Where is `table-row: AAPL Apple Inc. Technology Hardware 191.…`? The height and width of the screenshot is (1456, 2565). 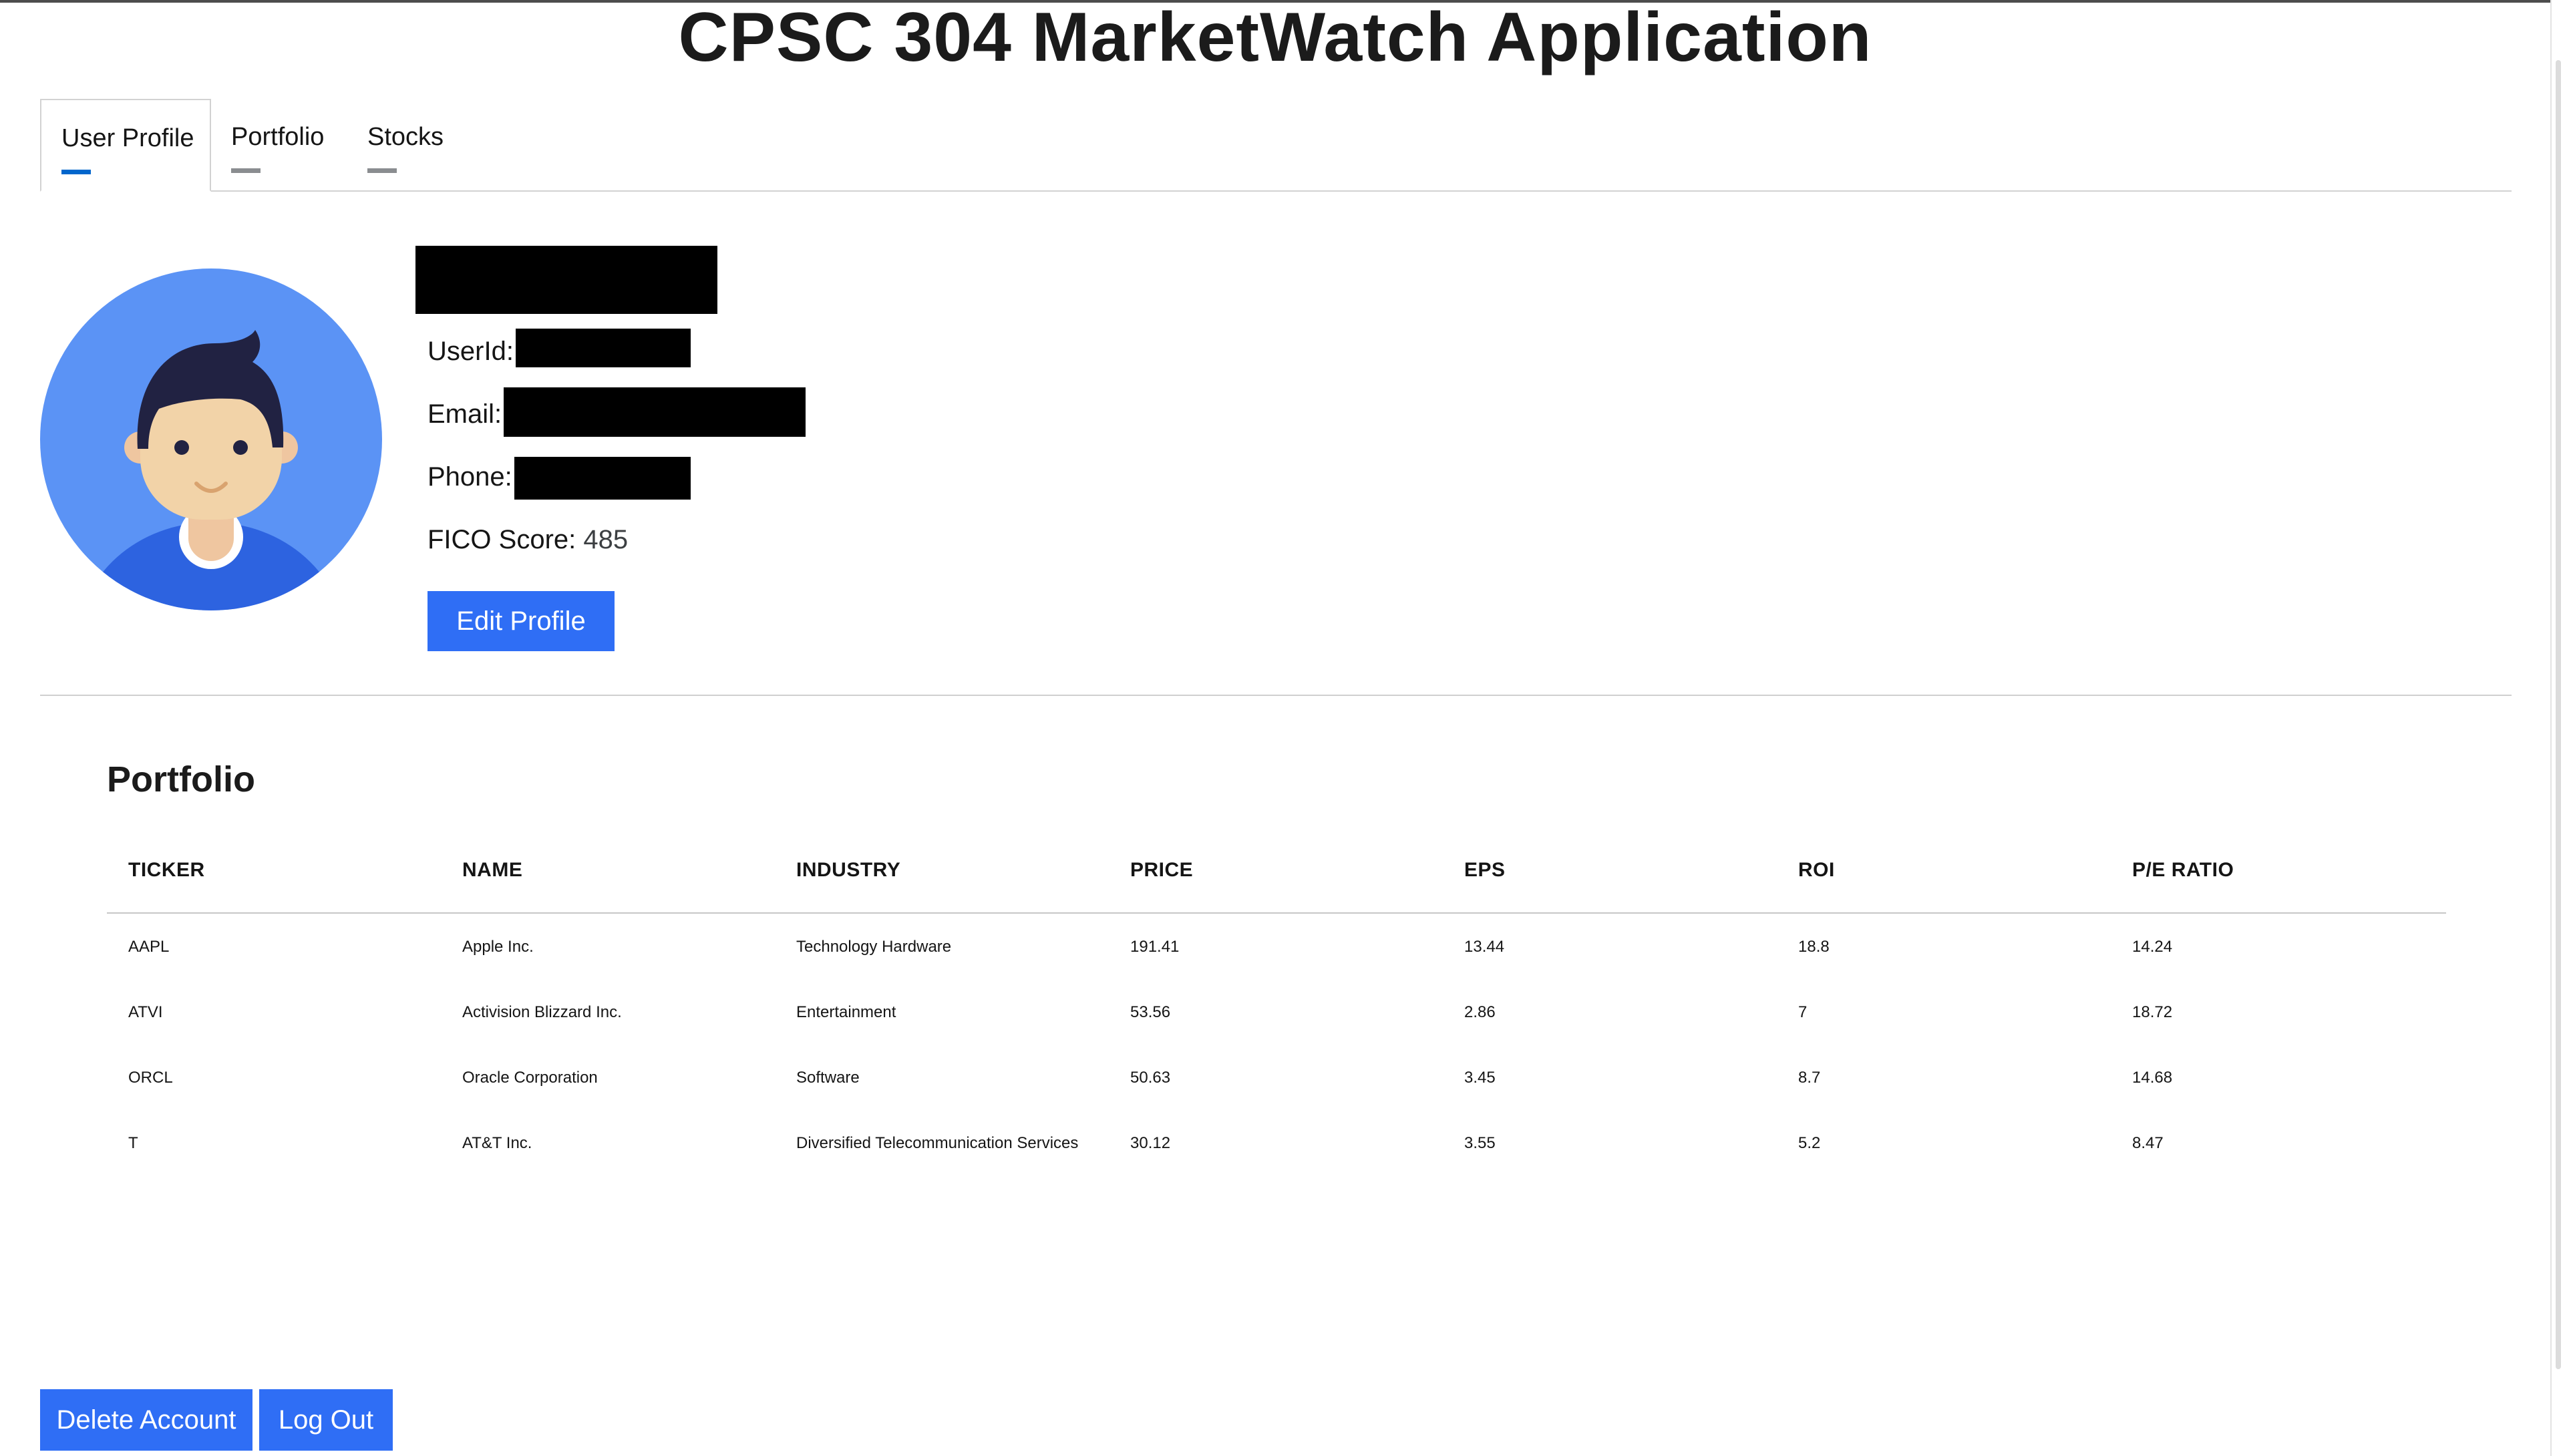
table-row: AAPL Apple Inc. Technology Hardware 191.… is located at coordinates (1276, 947).